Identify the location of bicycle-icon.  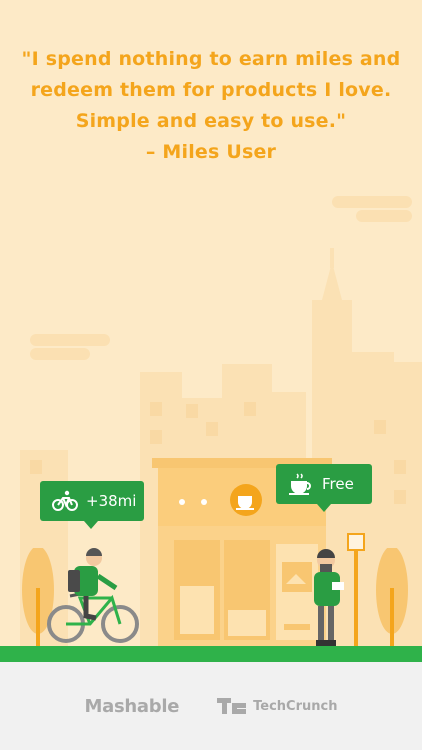
(65, 500).